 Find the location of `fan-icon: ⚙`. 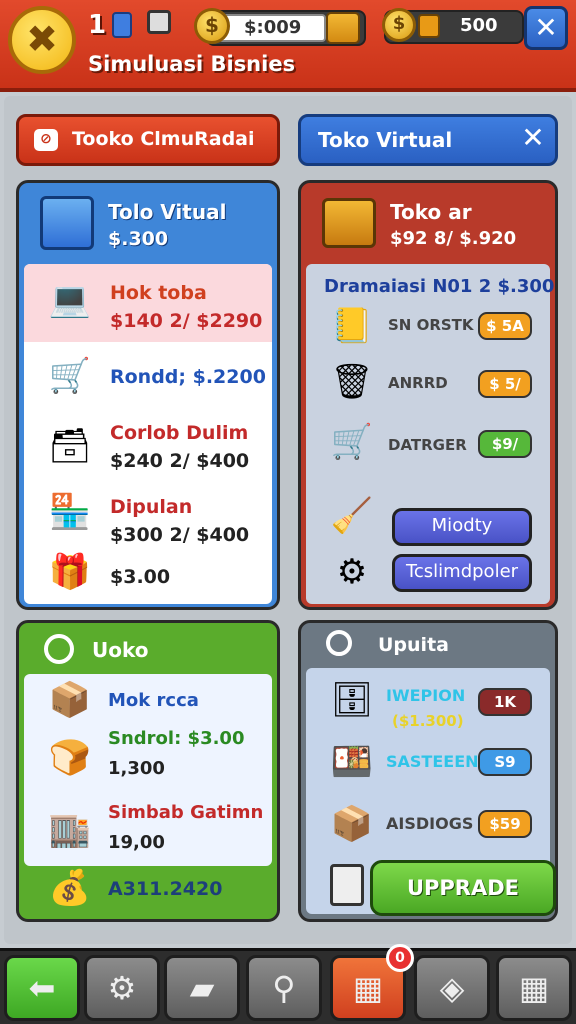

fan-icon: ⚙ is located at coordinates (352, 572).